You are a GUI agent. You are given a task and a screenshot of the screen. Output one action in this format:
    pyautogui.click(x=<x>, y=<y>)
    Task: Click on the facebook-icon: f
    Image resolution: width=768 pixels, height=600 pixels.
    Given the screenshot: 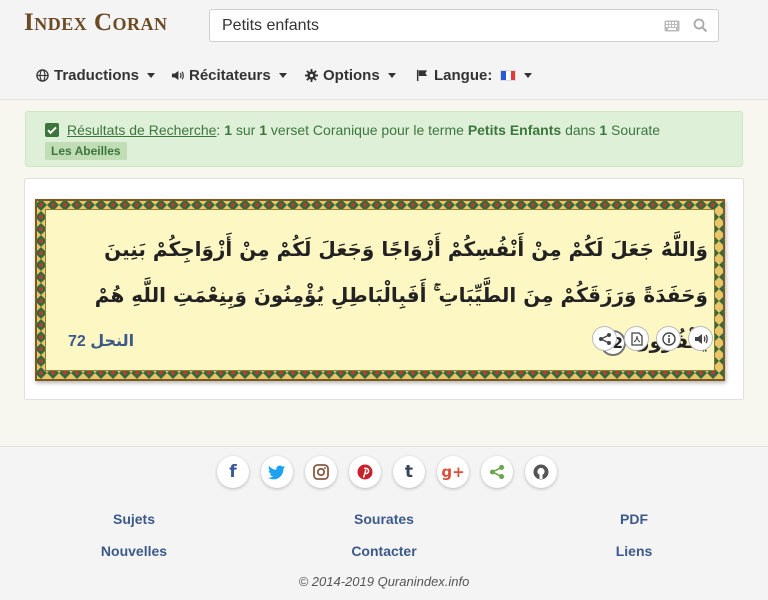 What is the action you would take?
    pyautogui.click(x=233, y=472)
    